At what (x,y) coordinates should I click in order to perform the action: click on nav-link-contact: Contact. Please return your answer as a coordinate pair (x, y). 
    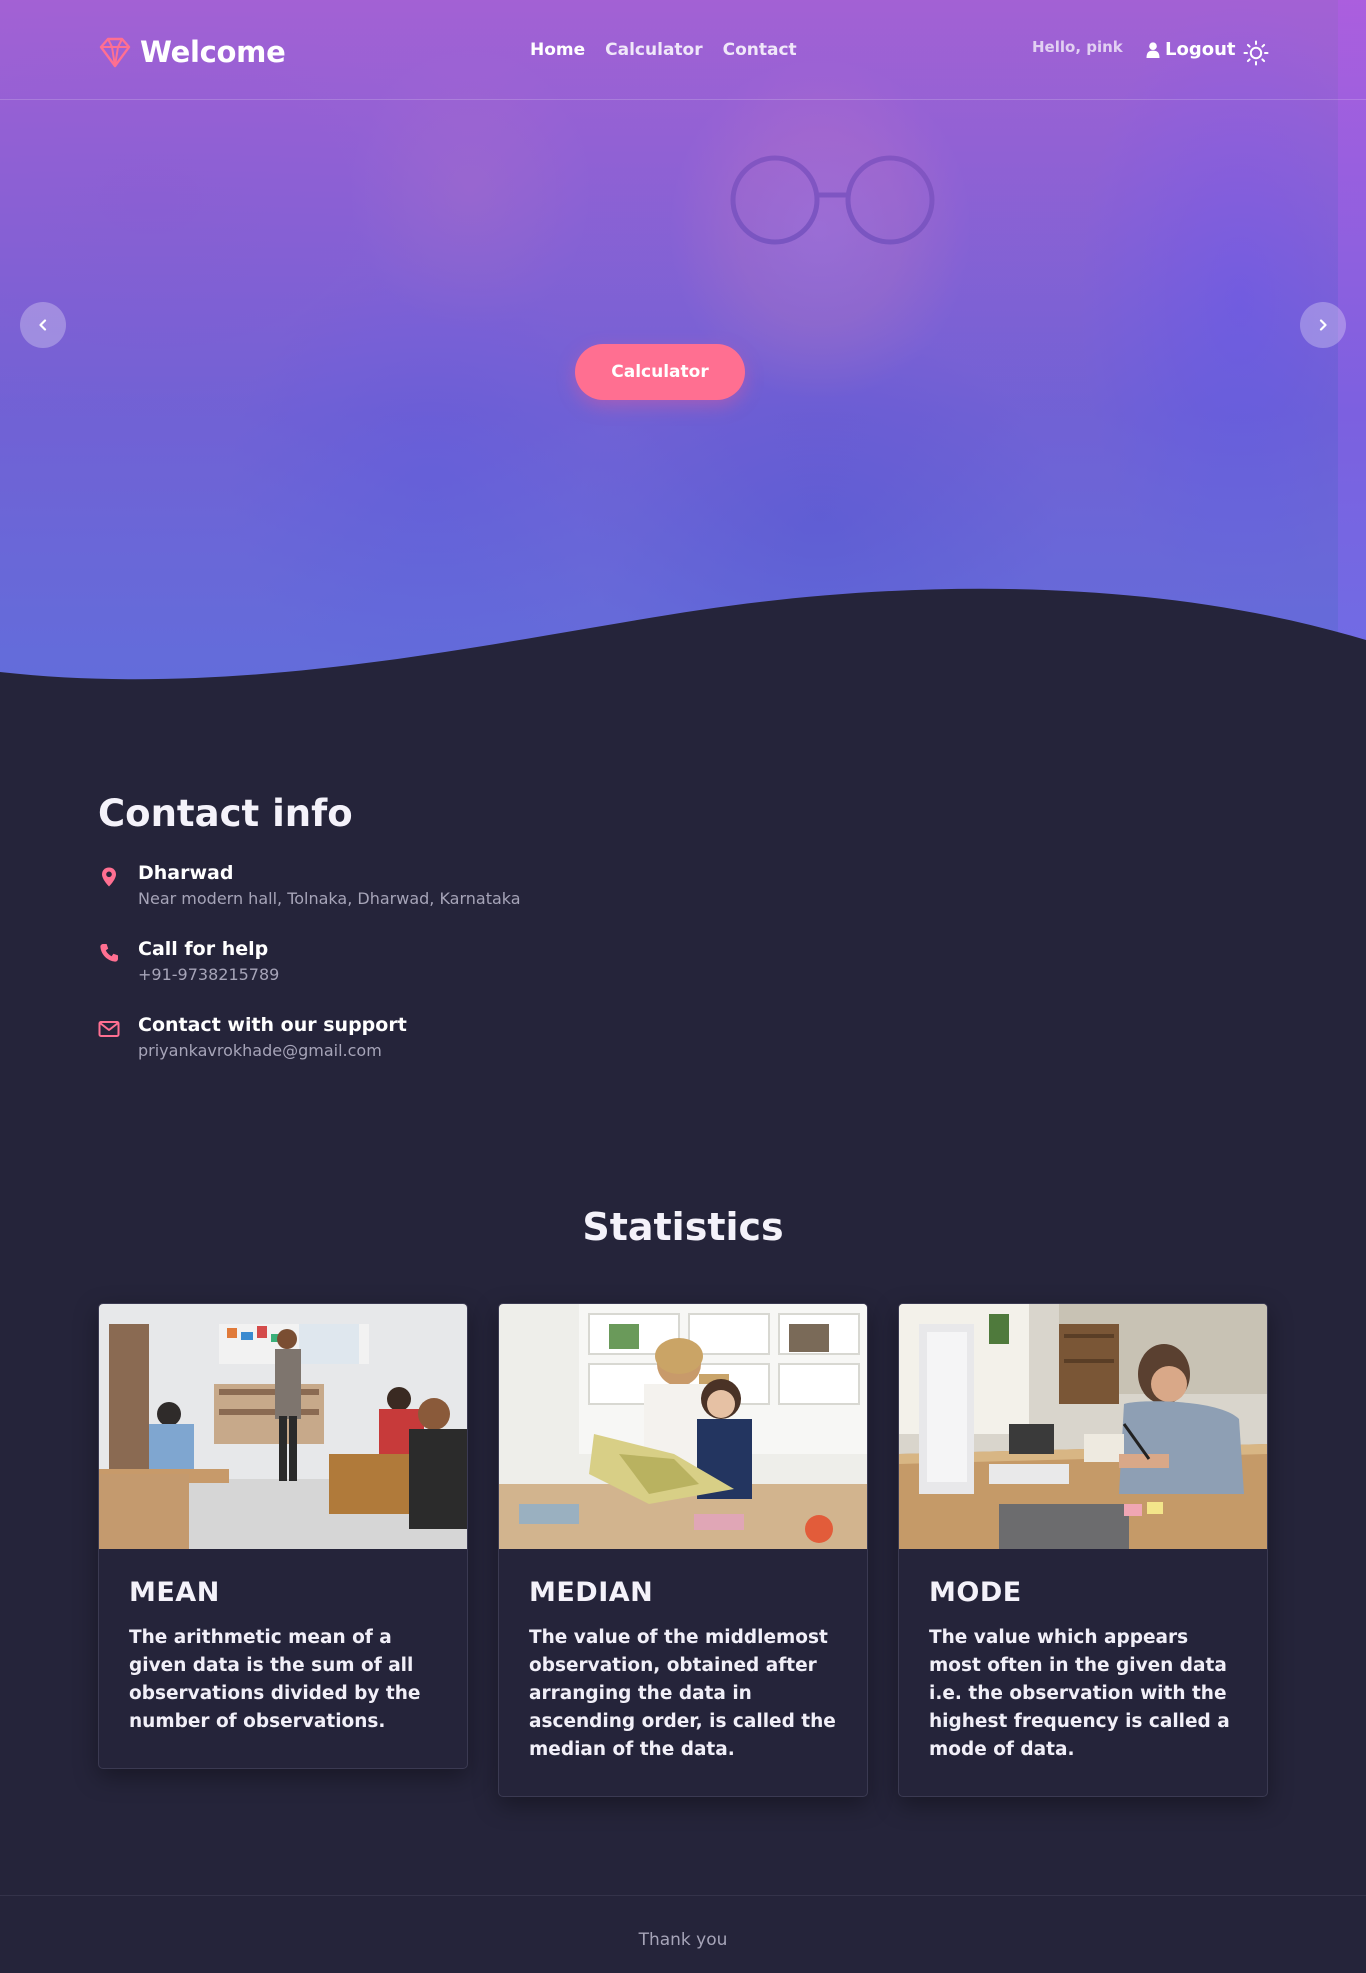
    Looking at the image, I should click on (760, 50).